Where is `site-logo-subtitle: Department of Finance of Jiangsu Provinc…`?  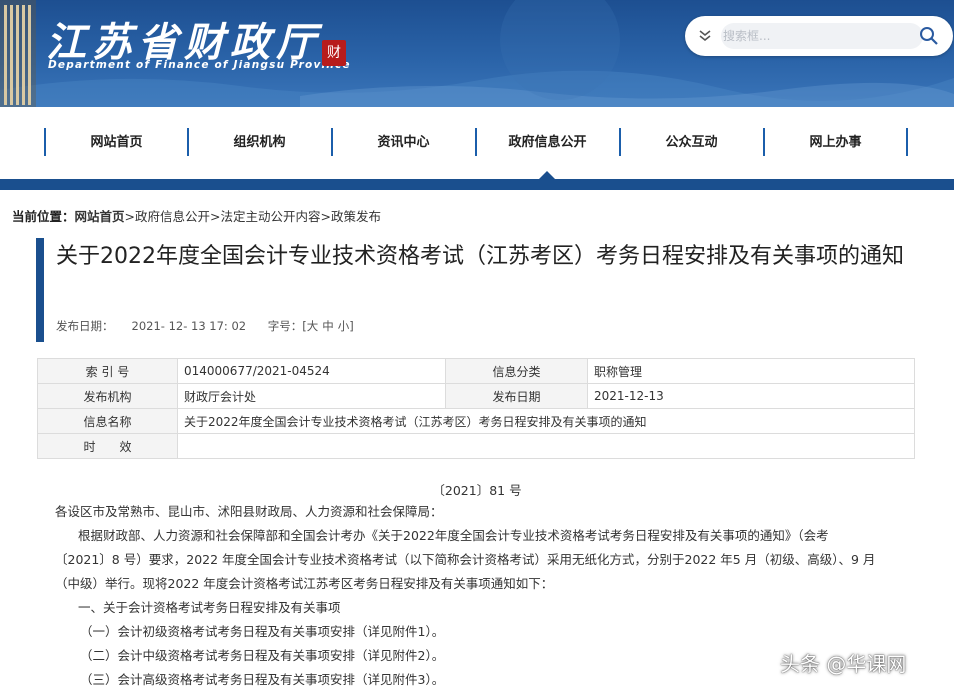 site-logo-subtitle: Department of Finance of Jiangsu Provinc… is located at coordinates (199, 65).